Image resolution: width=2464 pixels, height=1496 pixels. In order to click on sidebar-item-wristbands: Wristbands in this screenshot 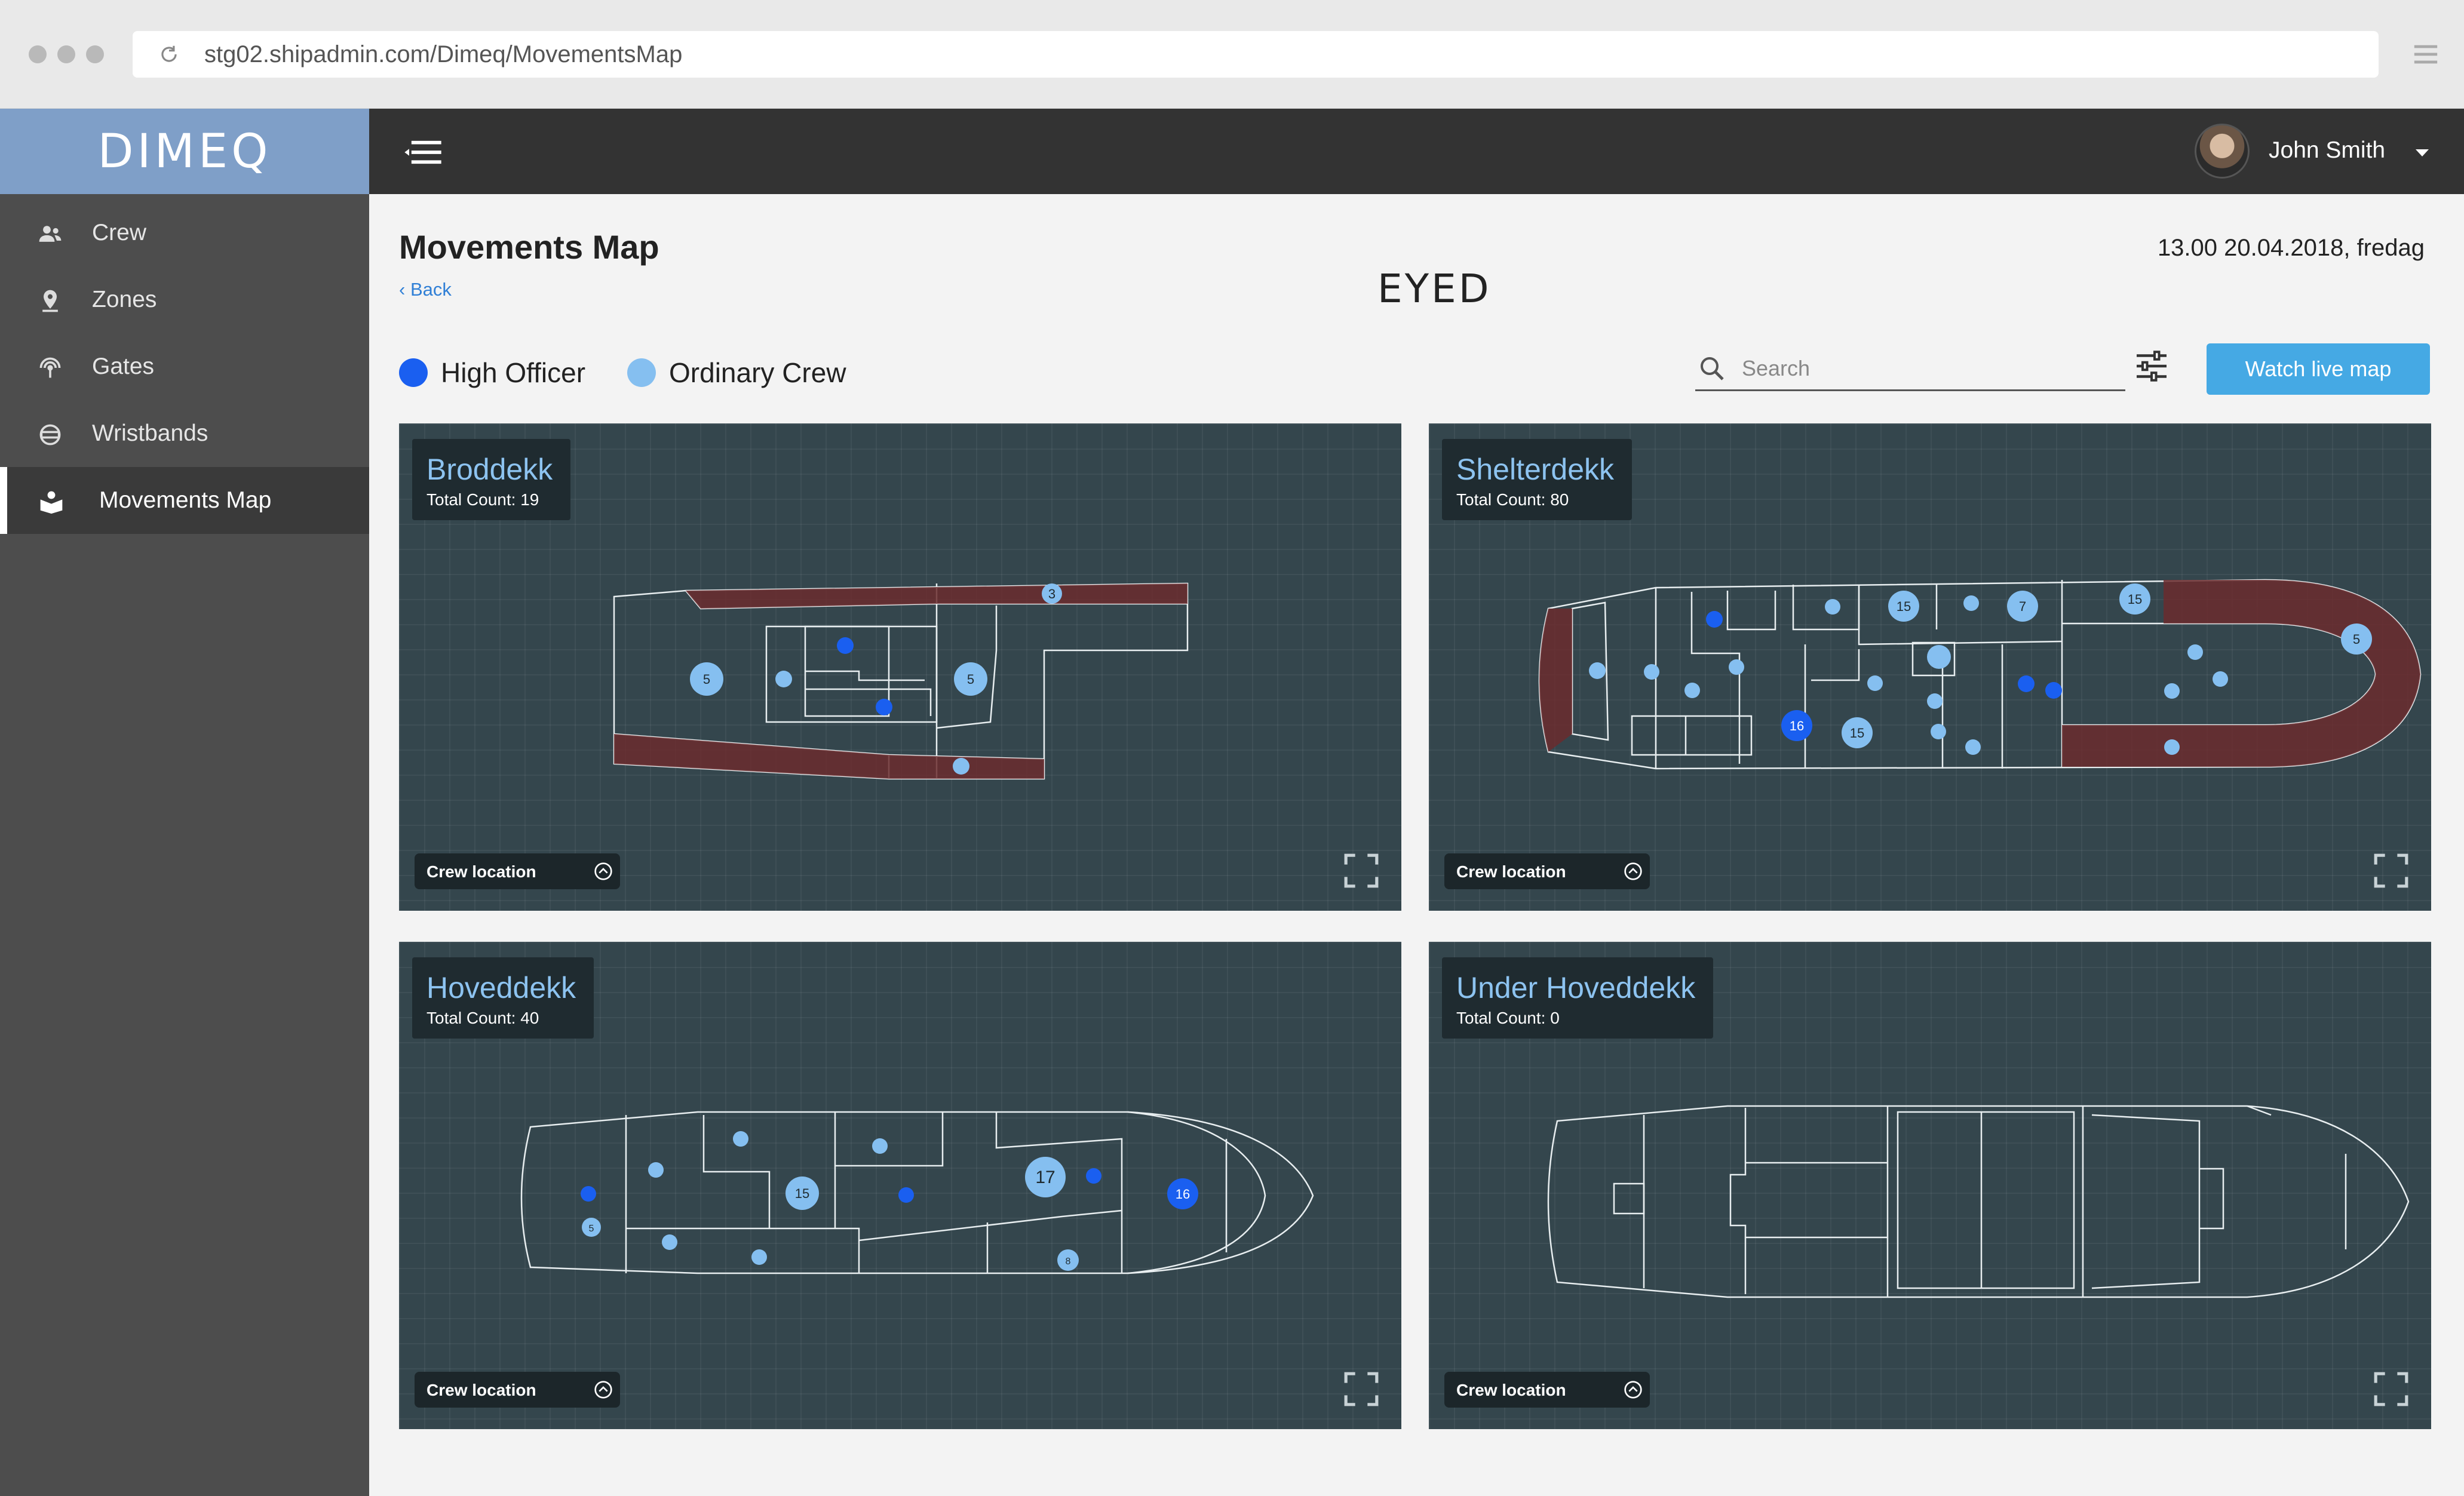, I will do `click(184, 434)`.